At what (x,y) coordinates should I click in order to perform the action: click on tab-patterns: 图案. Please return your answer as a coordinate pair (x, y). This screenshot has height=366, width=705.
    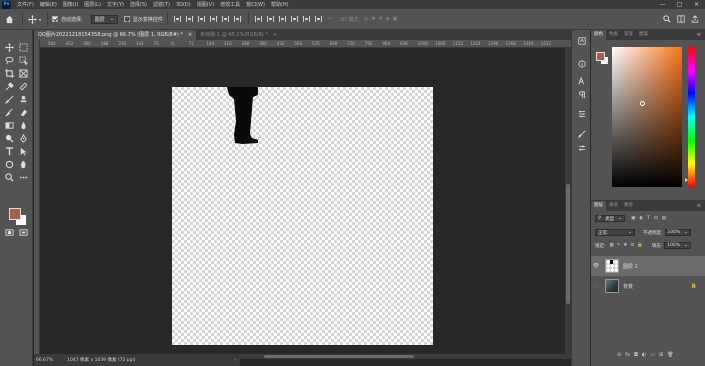
    Looking at the image, I should click on (643, 35).